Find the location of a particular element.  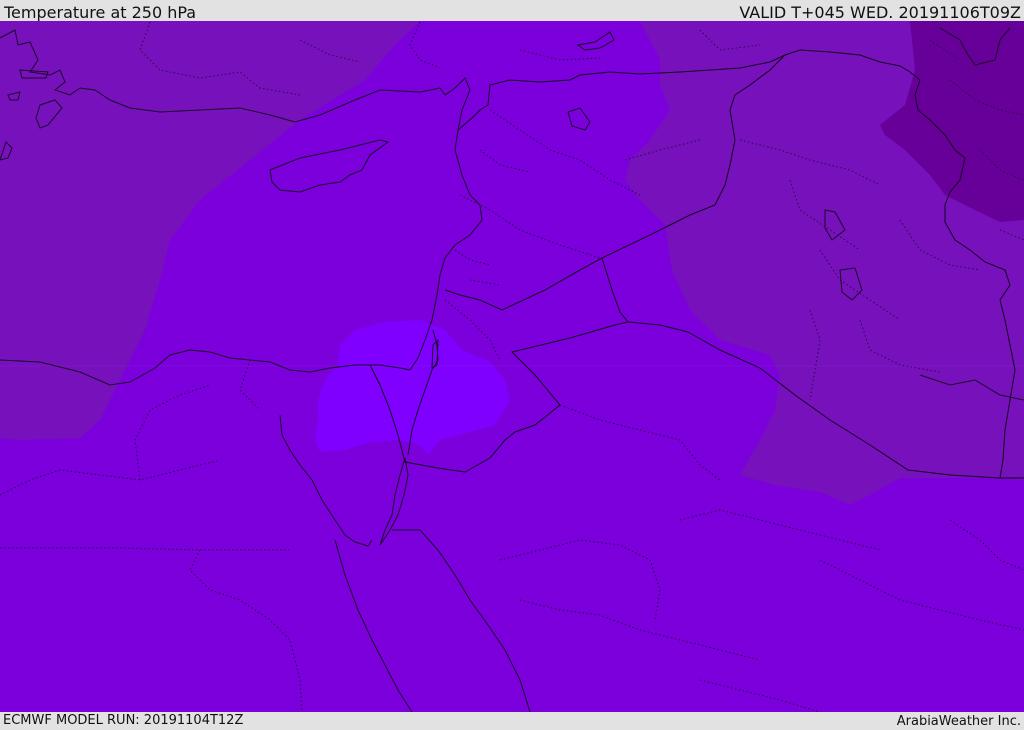

credit-text: ArabiaWeather Inc. is located at coordinates (958, 721).